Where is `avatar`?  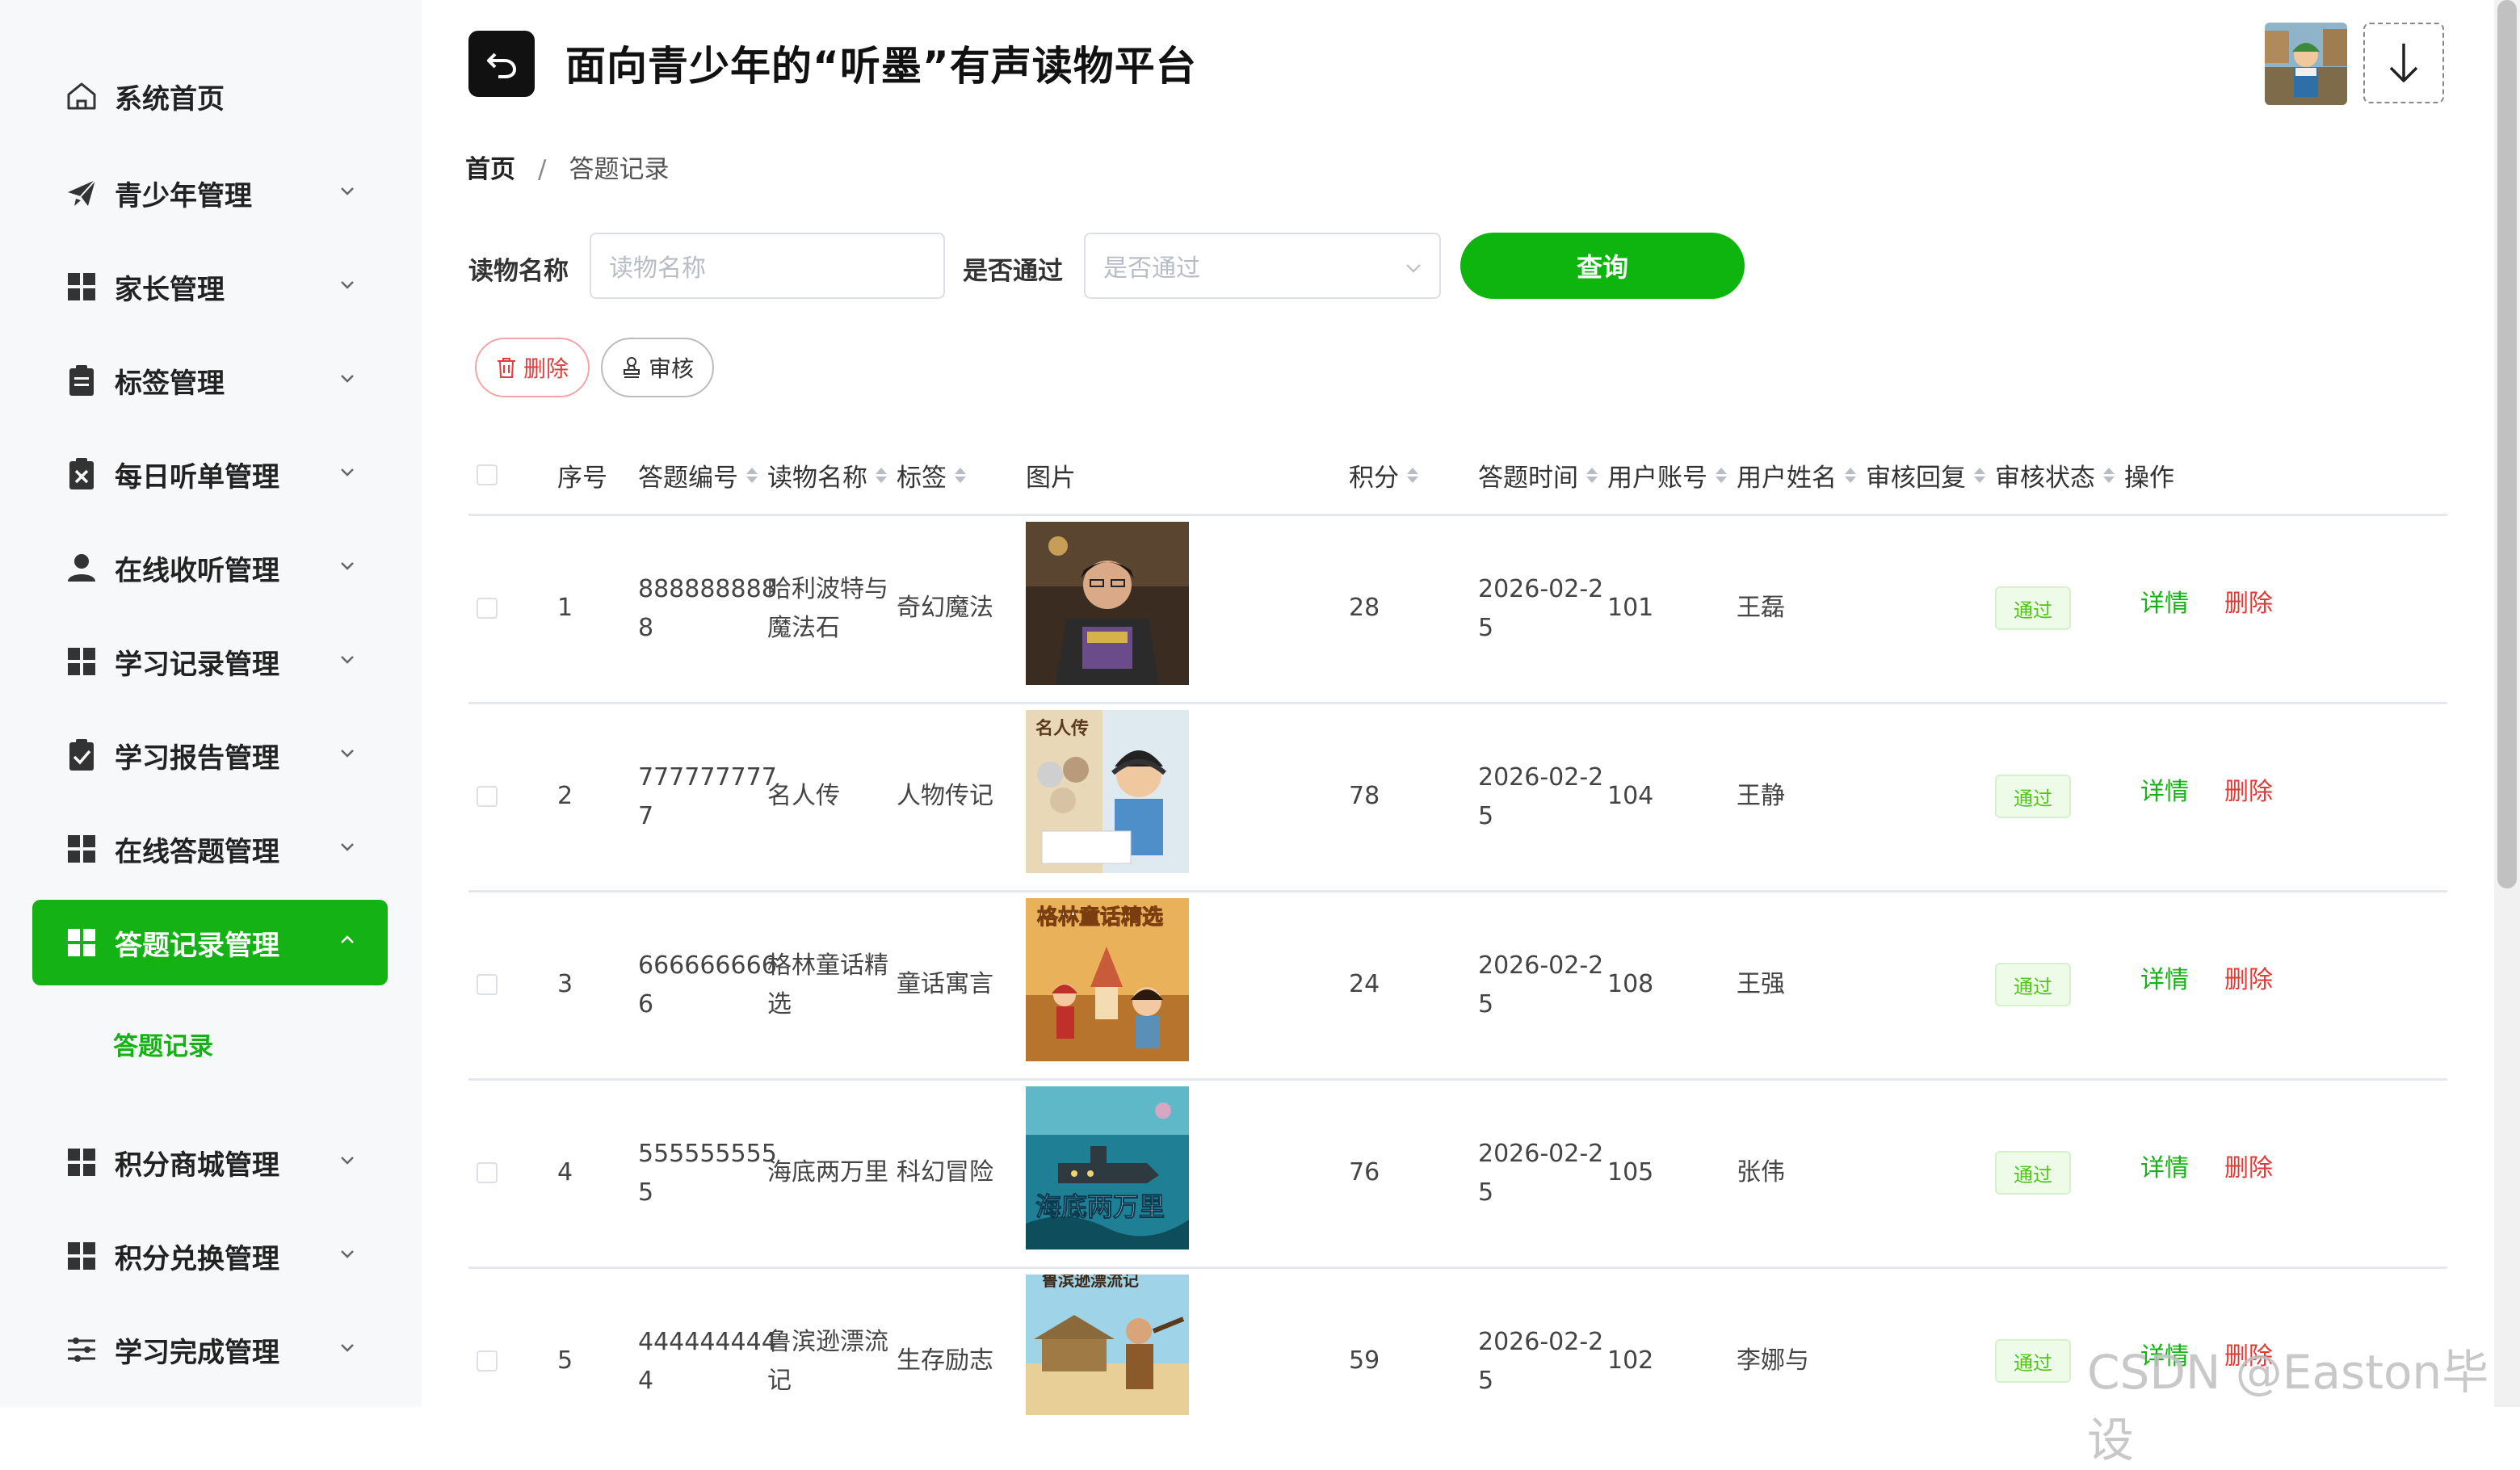
avatar is located at coordinates (2306, 64).